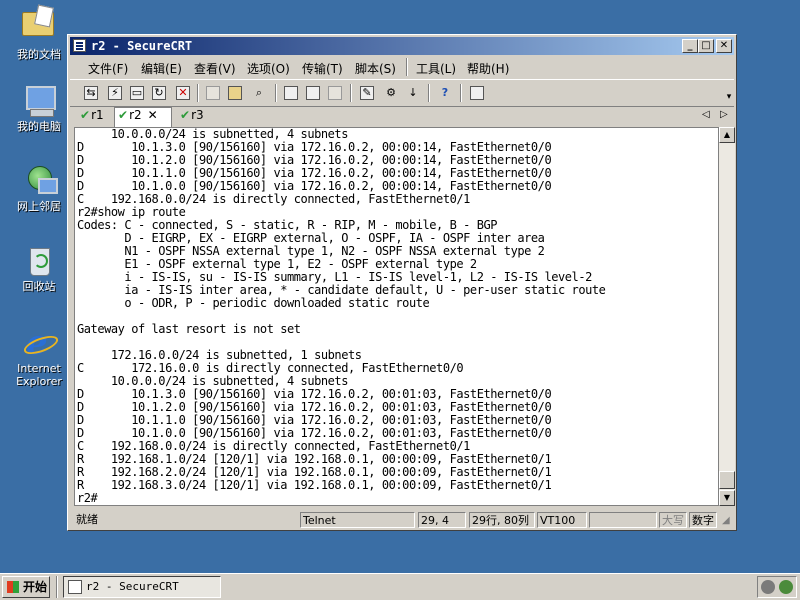 The height and width of the screenshot is (600, 800). What do you see at coordinates (786, 587) in the screenshot?
I see `tray-network-icon` at bounding box center [786, 587].